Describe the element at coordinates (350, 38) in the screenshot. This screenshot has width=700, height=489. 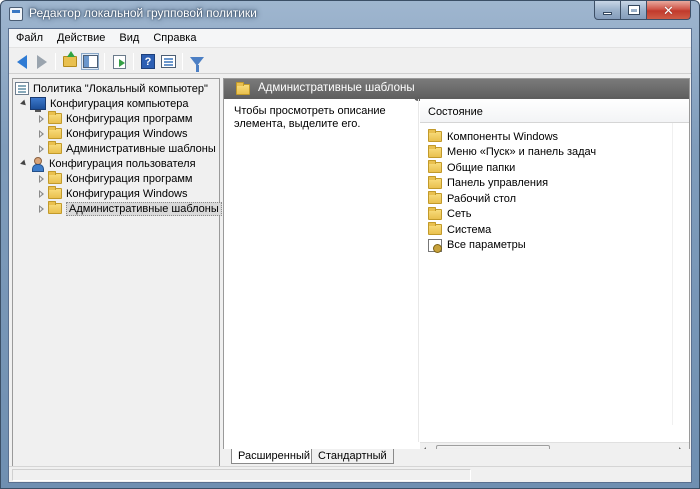
I see `menu-bar: Файл Действие Вид Справка` at that location.